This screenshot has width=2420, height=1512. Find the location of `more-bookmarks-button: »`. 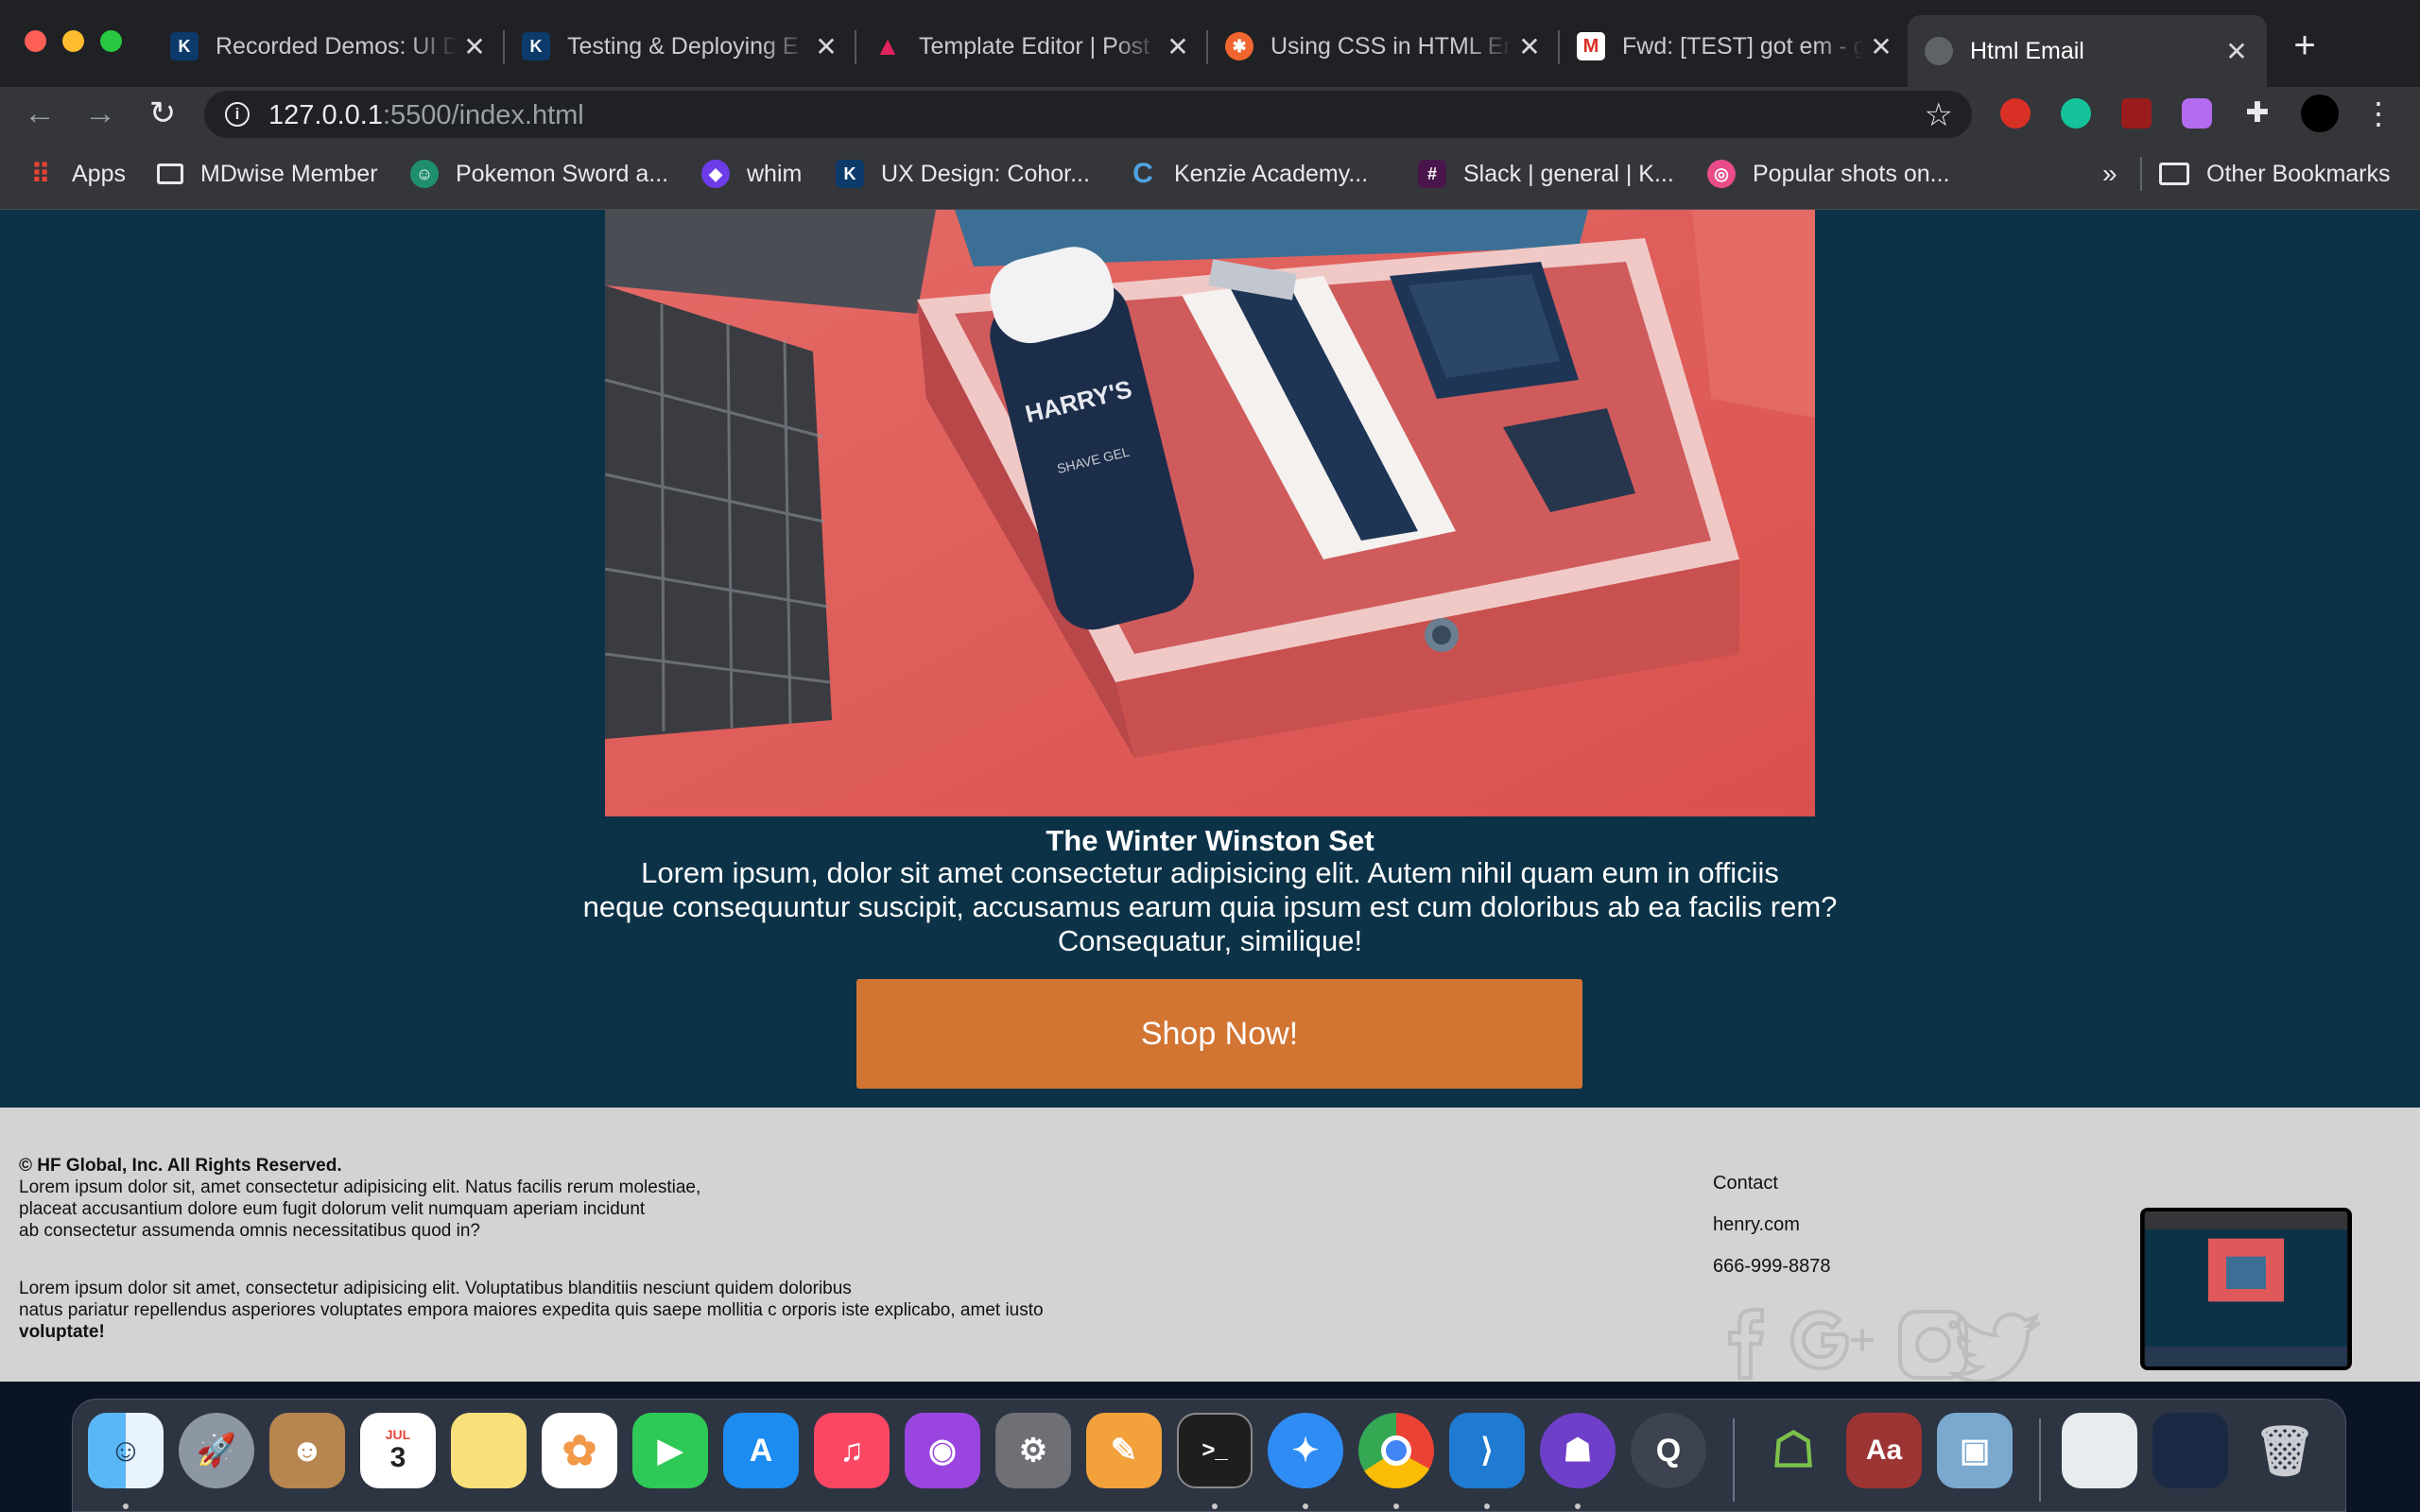

more-bookmarks-button: » is located at coordinates (2110, 174).